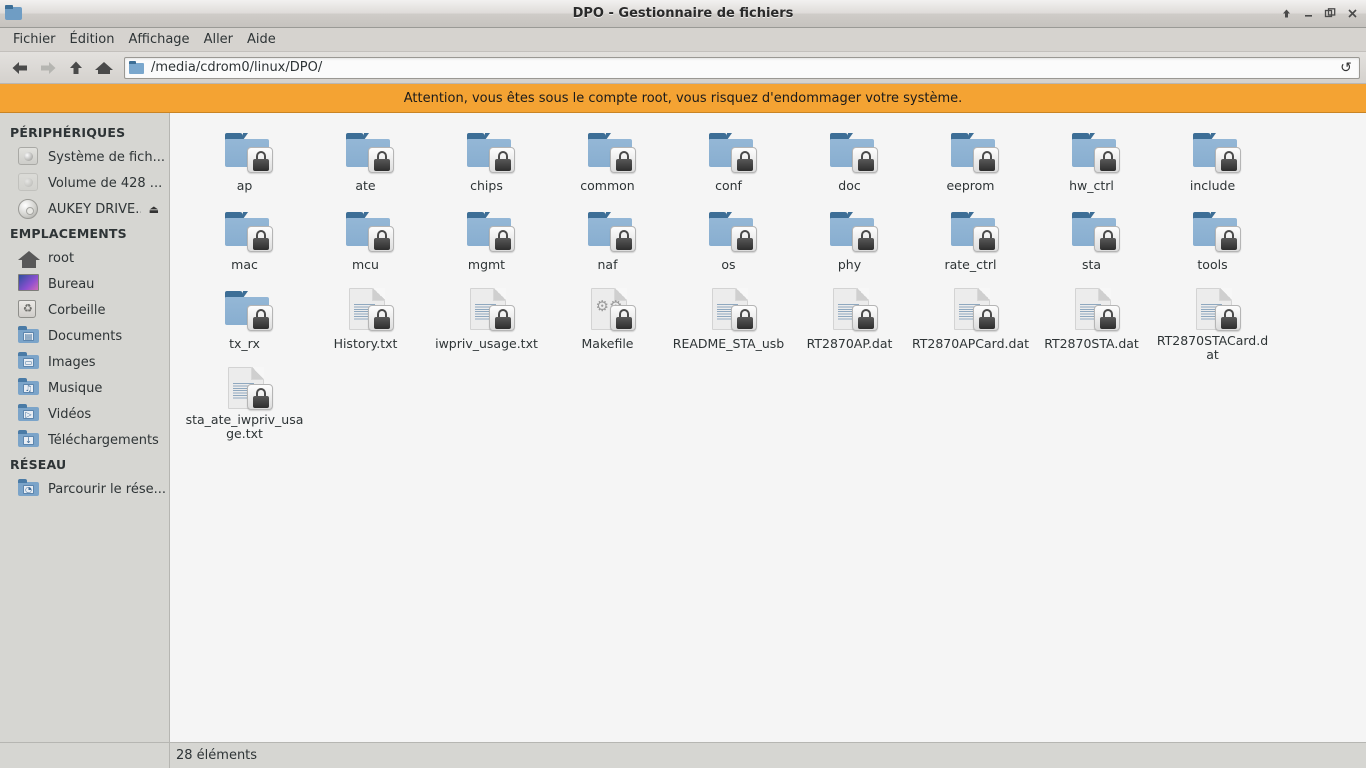 The height and width of the screenshot is (768, 1366). I want to click on folder-documents-icon: ▤, so click(29, 336).